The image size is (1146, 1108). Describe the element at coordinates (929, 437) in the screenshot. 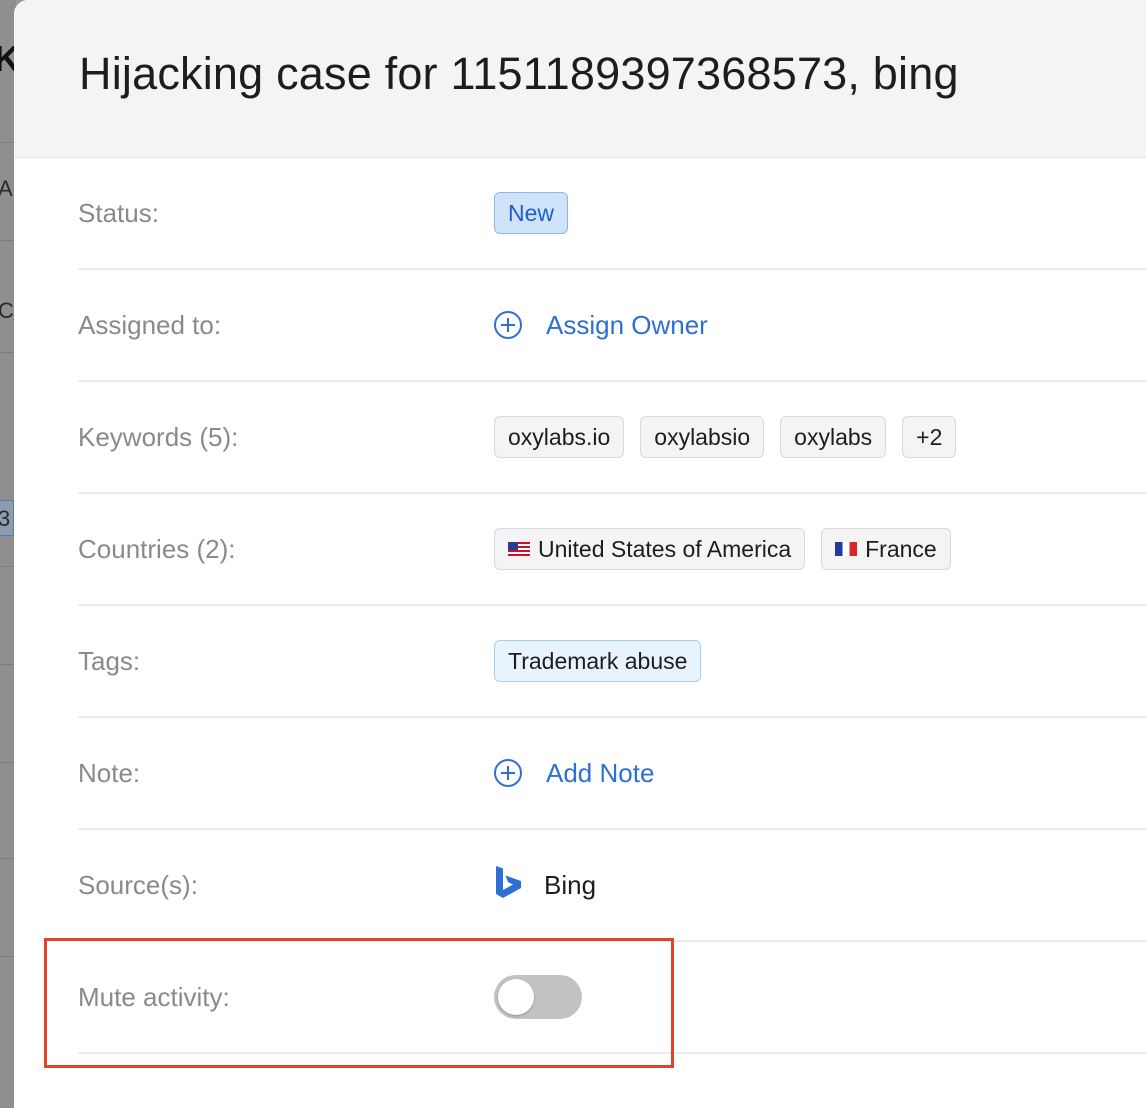

I see `more-keywords-chip: +2` at that location.